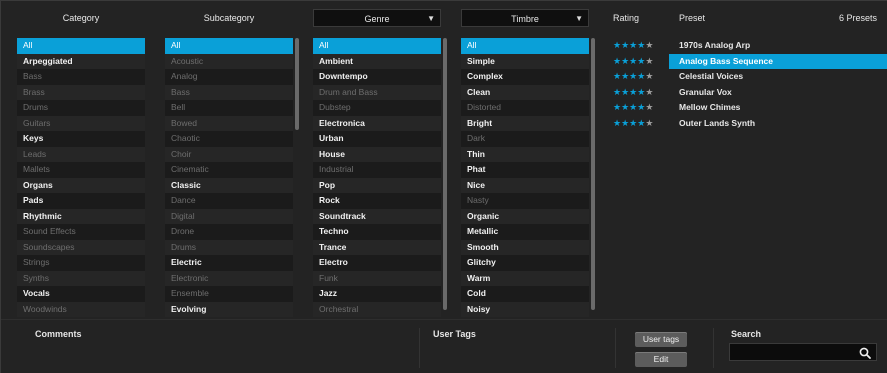 Image resolution: width=887 pixels, height=373 pixels. Describe the element at coordinates (229, 294) in the screenshot. I see `subcategory-item: Ensemble` at that location.